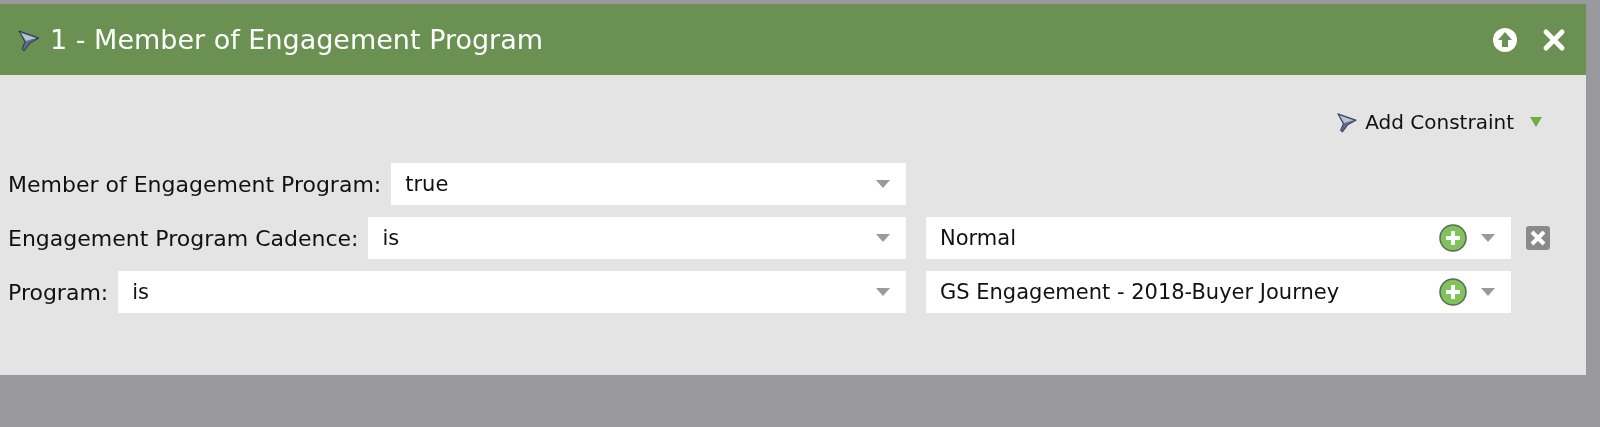 The height and width of the screenshot is (427, 1600). Describe the element at coordinates (1438, 122) in the screenshot. I see `add-constraint-button: Add Constraint` at that location.